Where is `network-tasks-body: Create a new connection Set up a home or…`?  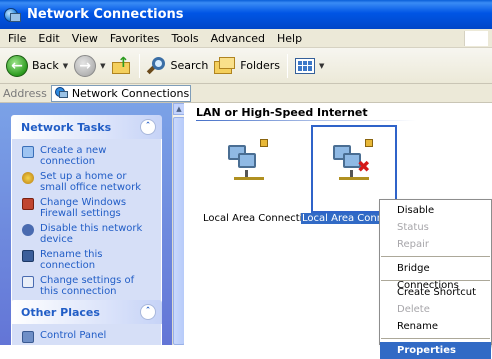 network-tasks-body: Create a new connection Set up a home or… is located at coordinates (86, 223).